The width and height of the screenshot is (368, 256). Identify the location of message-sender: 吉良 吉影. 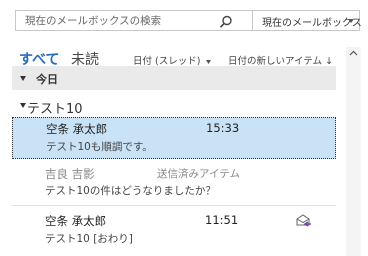
(70, 174).